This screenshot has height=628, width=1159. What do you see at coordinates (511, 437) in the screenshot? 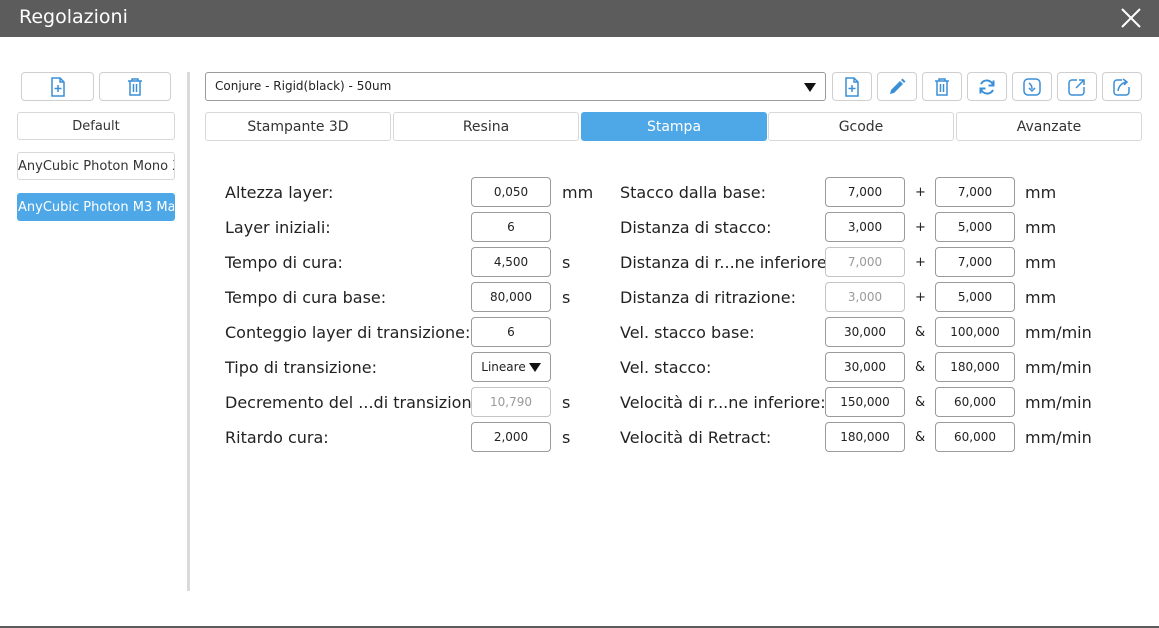
I see `cure-delay-field: 2,000` at bounding box center [511, 437].